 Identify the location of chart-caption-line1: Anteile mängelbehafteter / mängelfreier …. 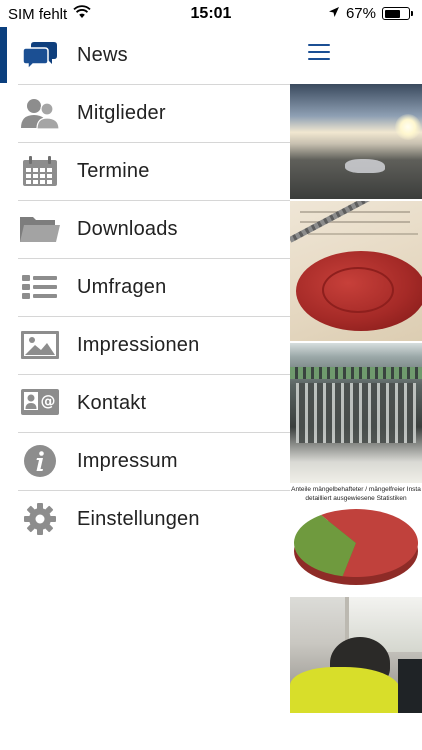
(356, 489).